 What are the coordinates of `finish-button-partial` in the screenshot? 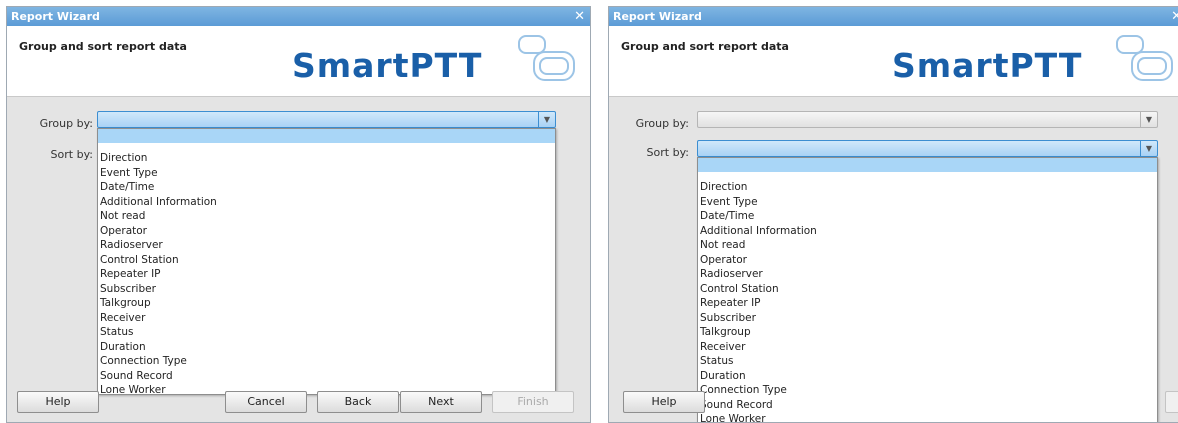 It's located at (1171, 402).